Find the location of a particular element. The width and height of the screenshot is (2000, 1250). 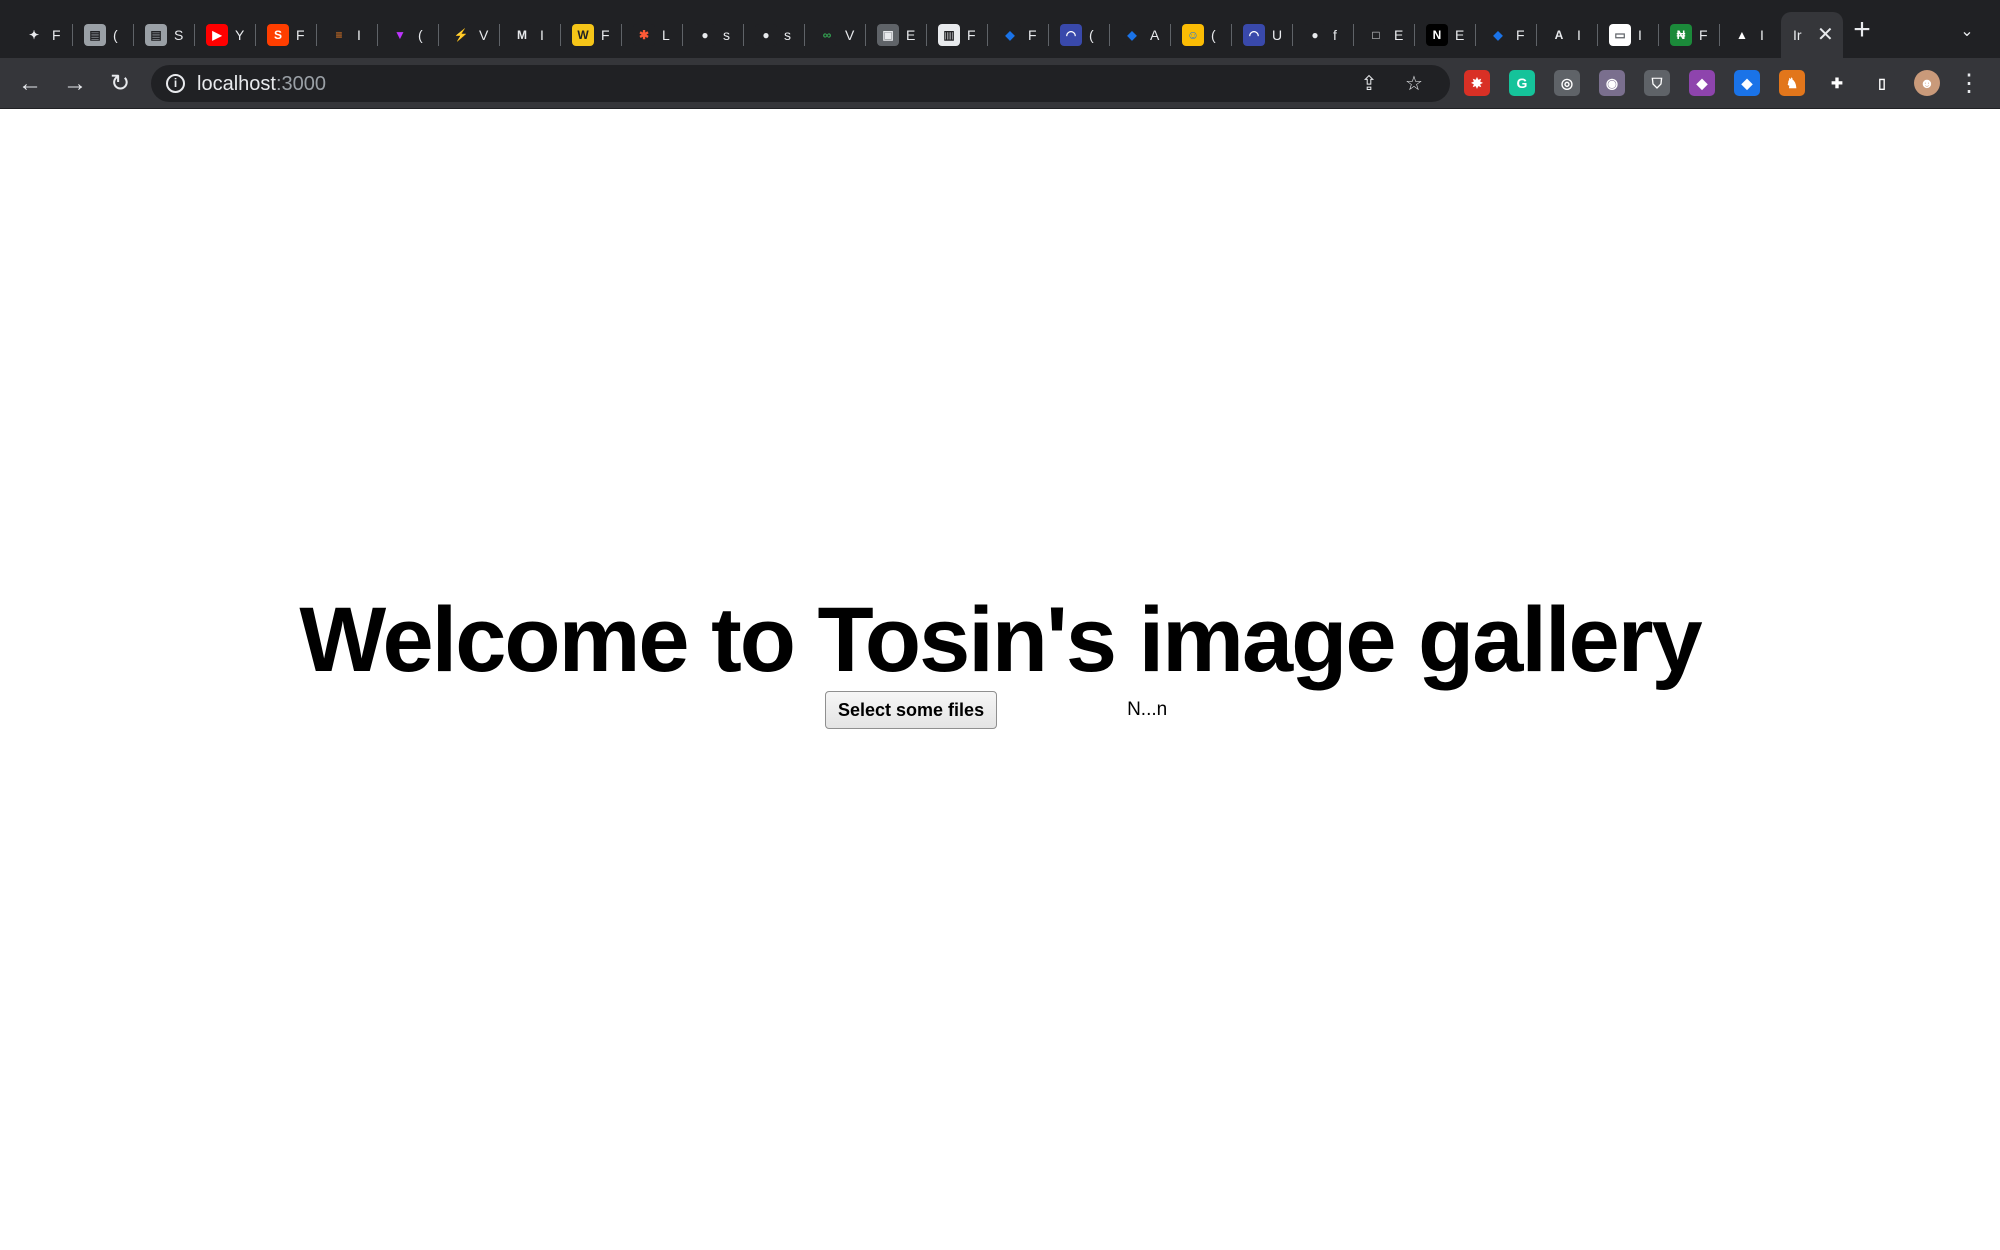

url-port: :3000 is located at coordinates (300, 84).